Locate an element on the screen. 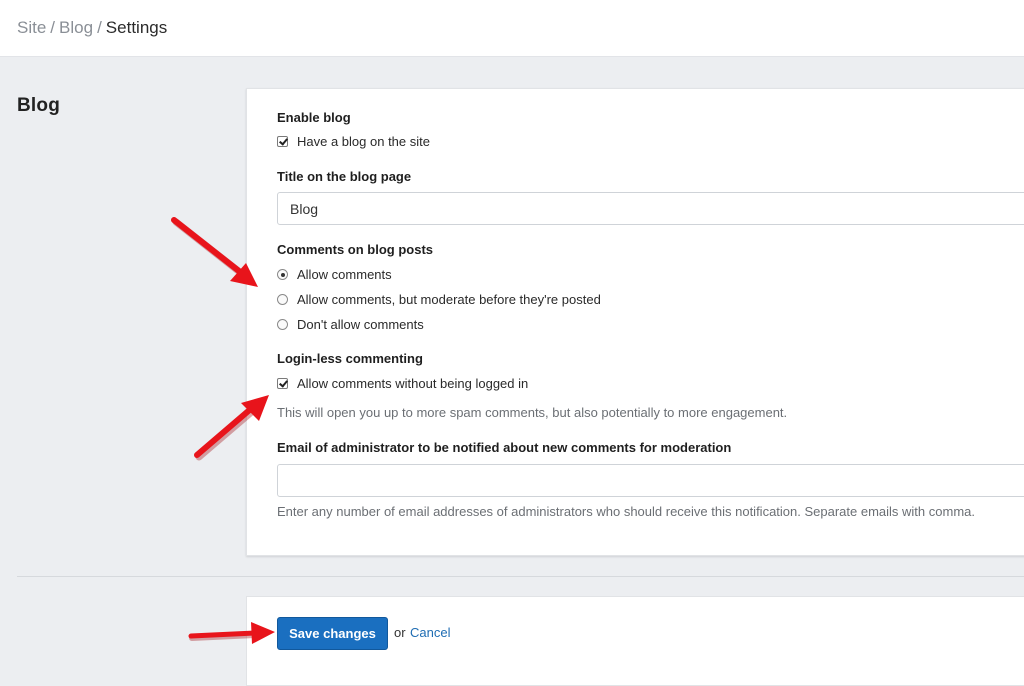 The image size is (1024, 686). save-changes-button: Save changes is located at coordinates (332, 633).